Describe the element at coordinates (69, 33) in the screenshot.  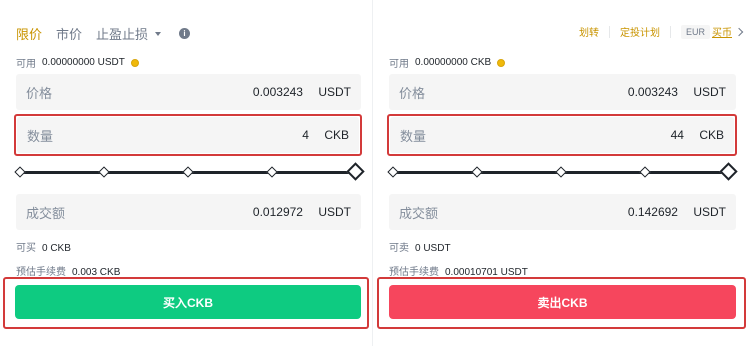
I see `tab-market: 市价` at that location.